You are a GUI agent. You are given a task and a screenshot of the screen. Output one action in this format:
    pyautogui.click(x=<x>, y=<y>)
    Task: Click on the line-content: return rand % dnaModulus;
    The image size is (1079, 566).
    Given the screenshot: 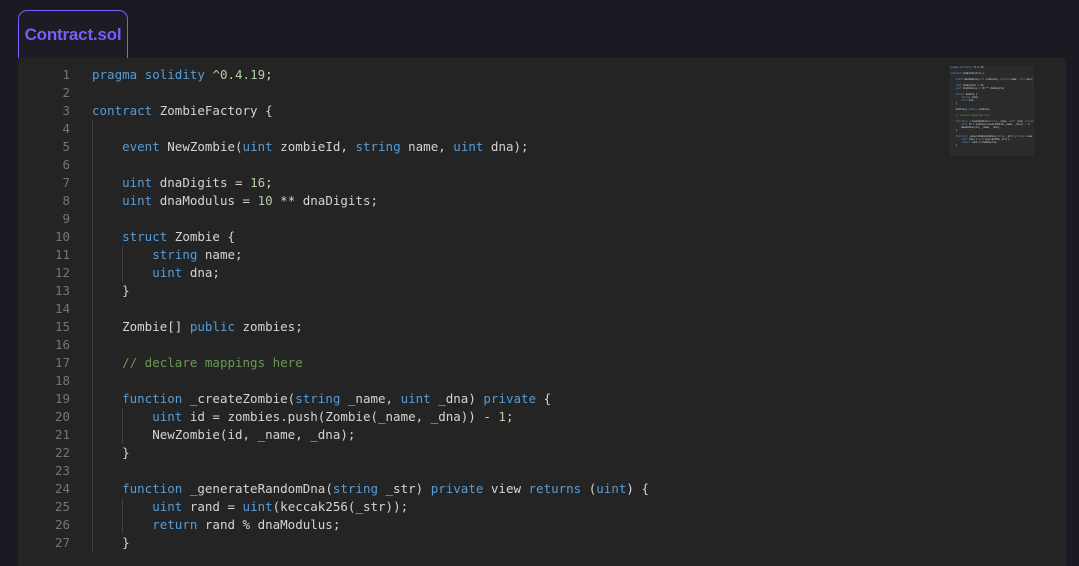 What is the action you would take?
    pyautogui.click(x=246, y=524)
    